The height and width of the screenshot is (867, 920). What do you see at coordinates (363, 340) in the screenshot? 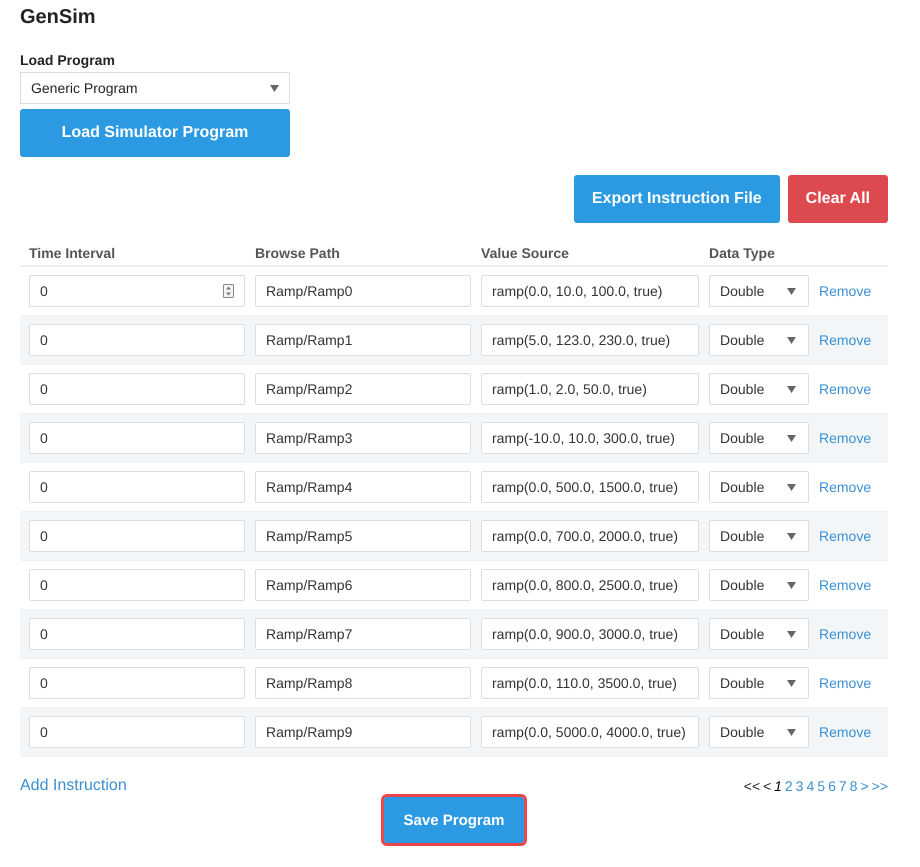
I see `browse-path-field: Ramp/Ramp1` at bounding box center [363, 340].